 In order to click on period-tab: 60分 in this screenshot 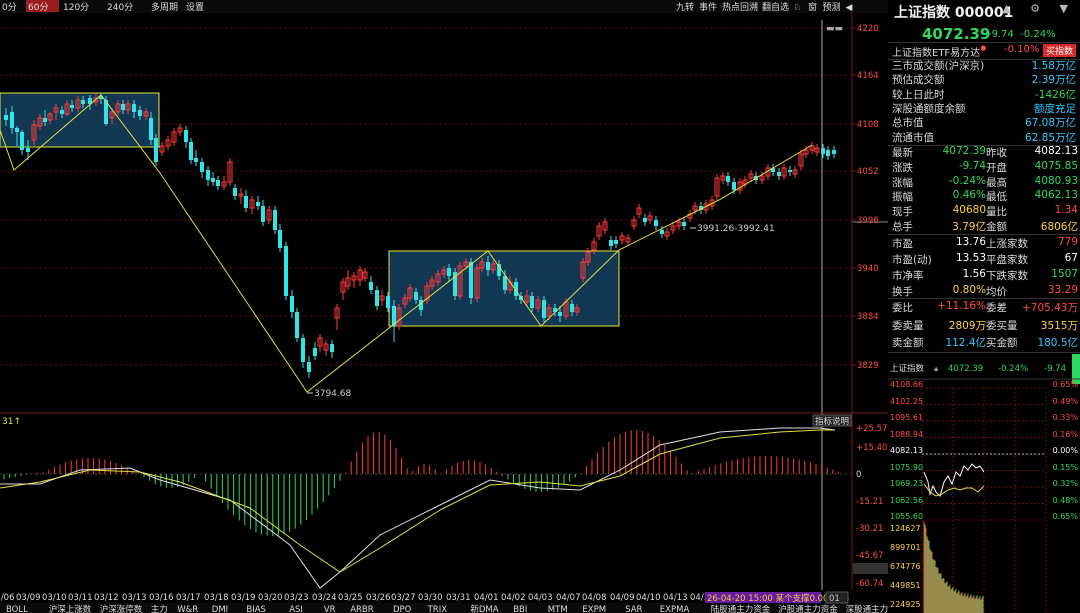, I will do `click(38, 7)`.